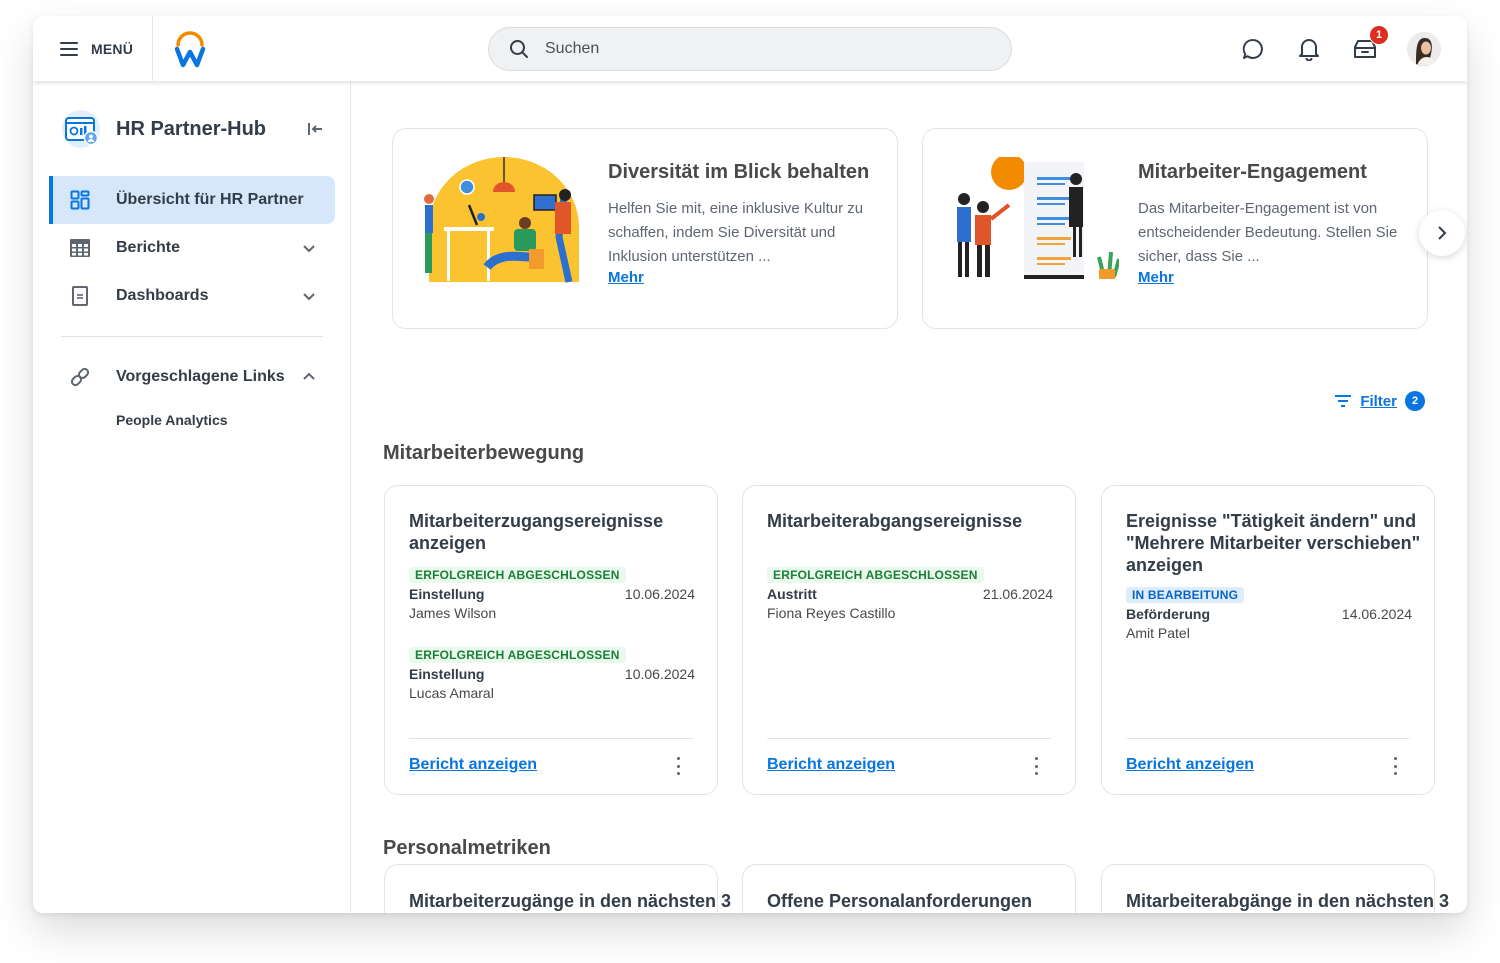 The image size is (1500, 963). I want to click on inbox-button: 1, so click(1371, 42).